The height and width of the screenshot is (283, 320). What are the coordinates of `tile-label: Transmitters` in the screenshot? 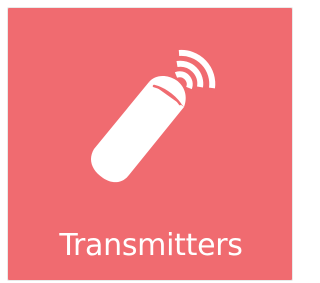 It's located at (151, 245).